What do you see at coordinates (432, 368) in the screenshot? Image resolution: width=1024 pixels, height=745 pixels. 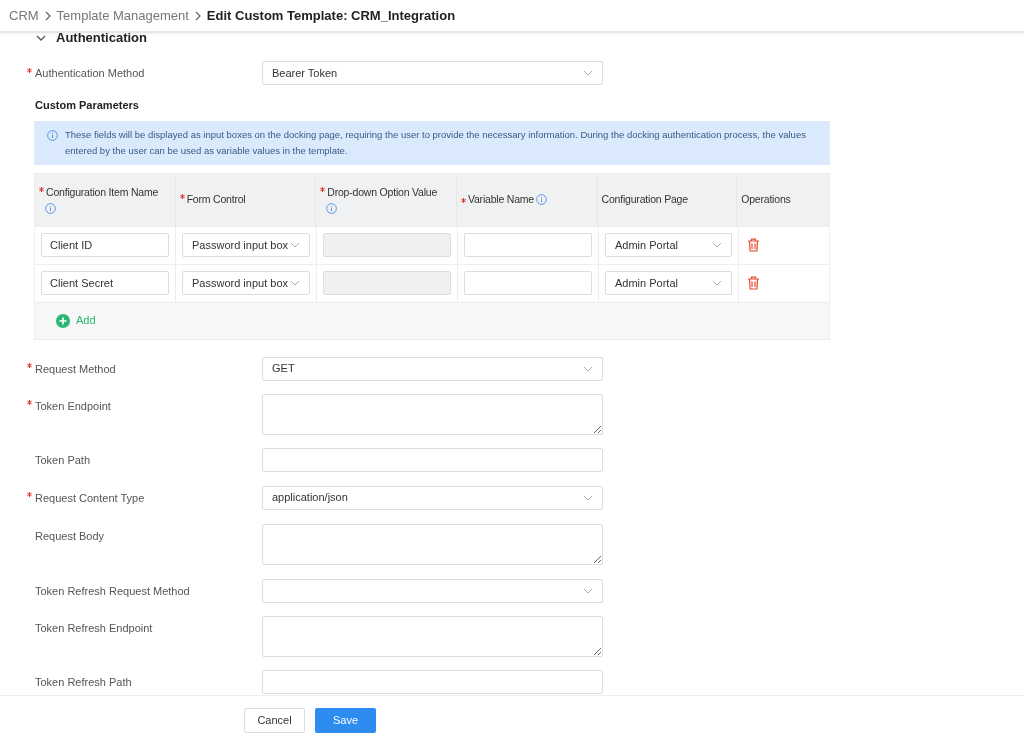 I see `select-field: GET` at bounding box center [432, 368].